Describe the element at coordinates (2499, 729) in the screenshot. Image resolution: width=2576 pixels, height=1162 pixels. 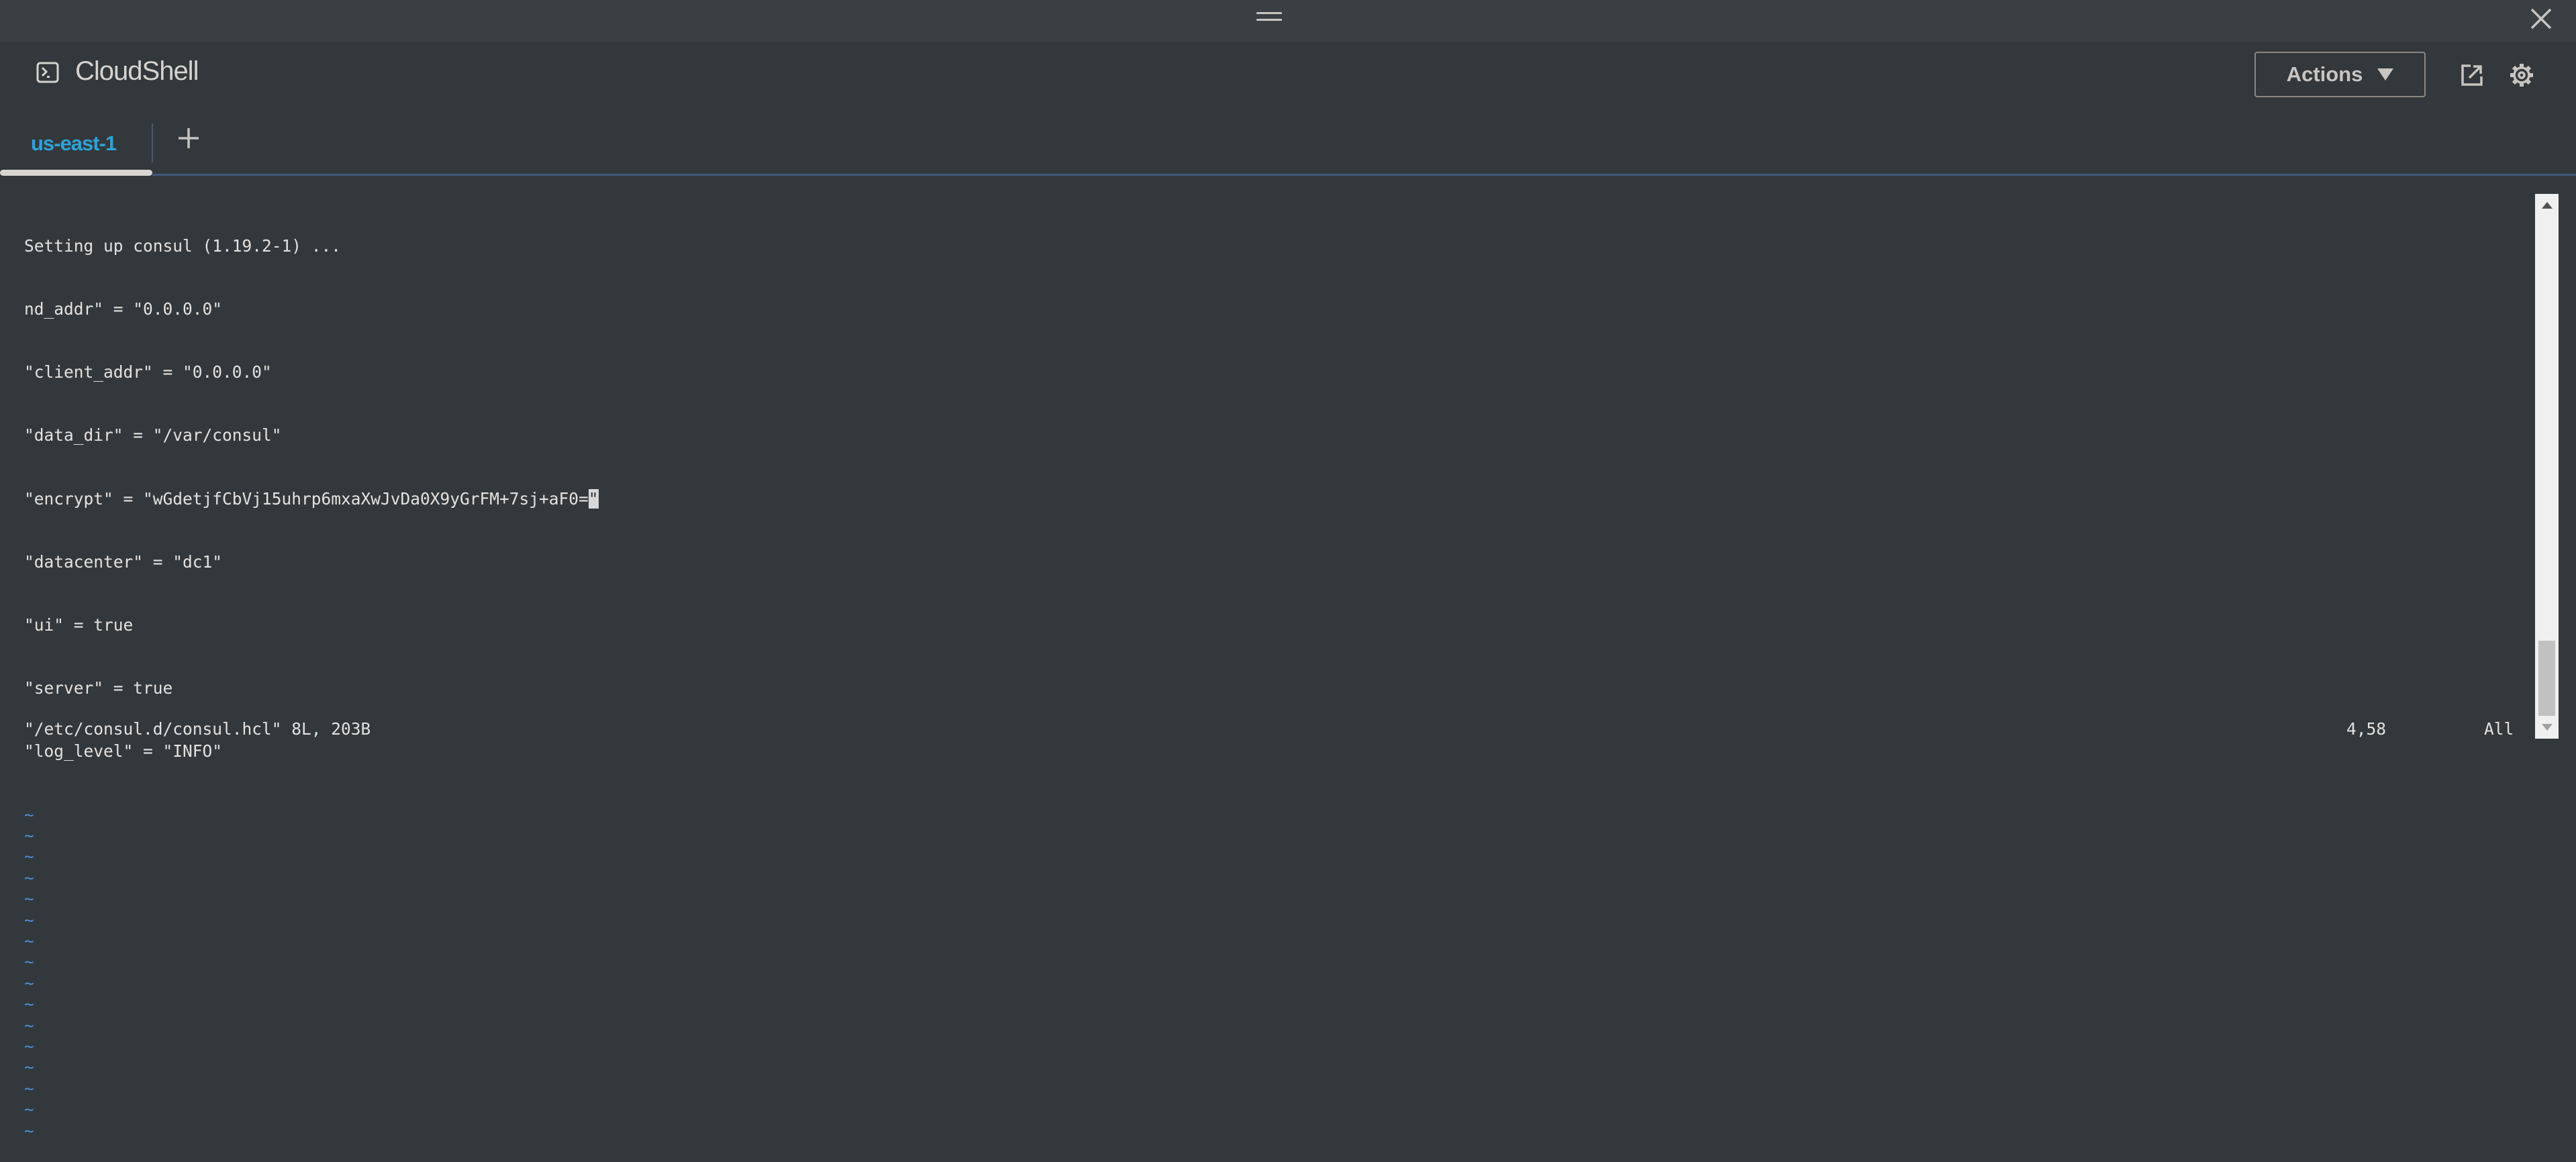
I see `status-scroll-position: All` at that location.